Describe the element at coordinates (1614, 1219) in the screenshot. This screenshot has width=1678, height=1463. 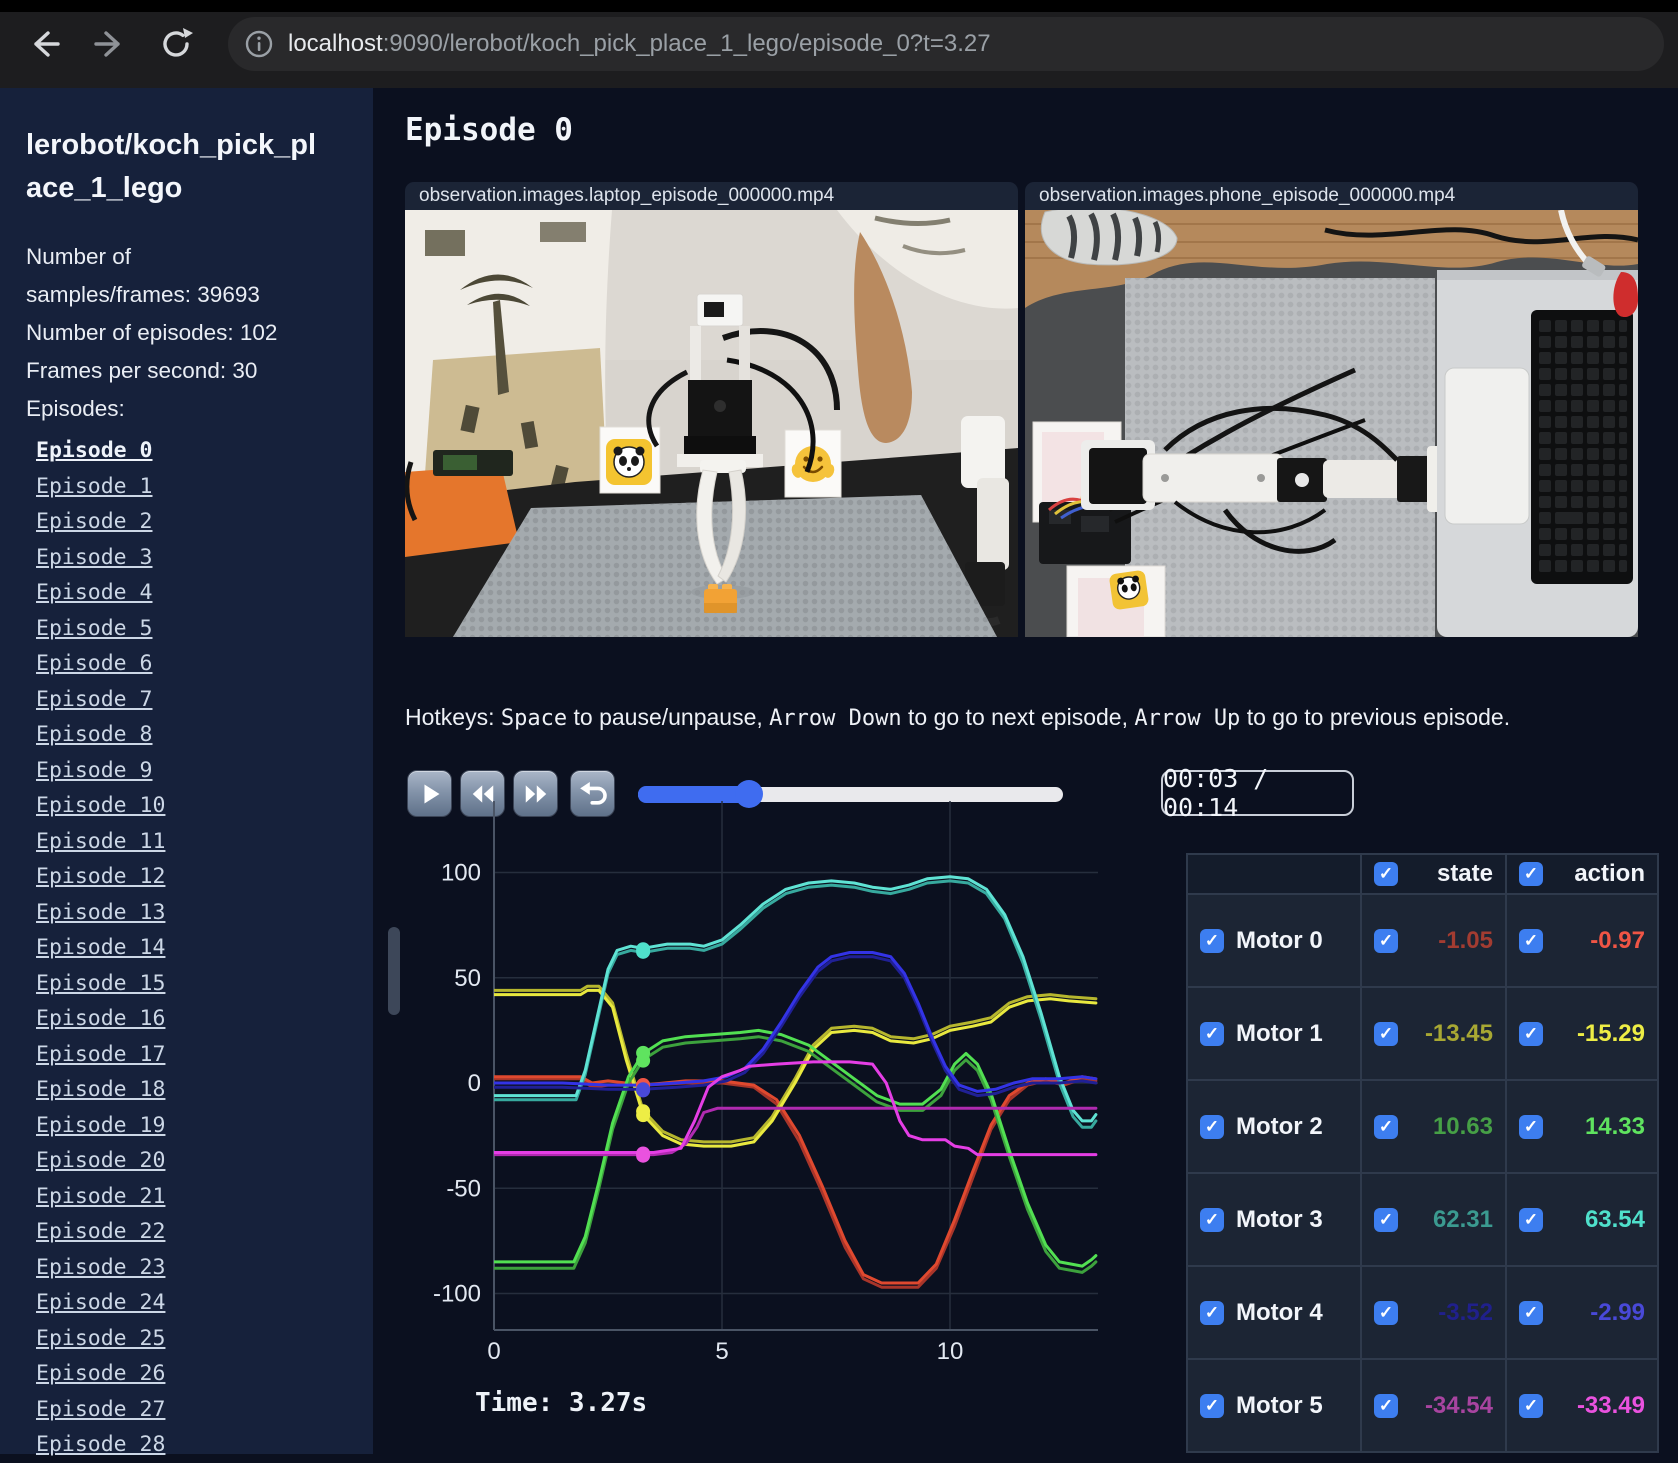
I see `motor-action-value: 63.54` at that location.